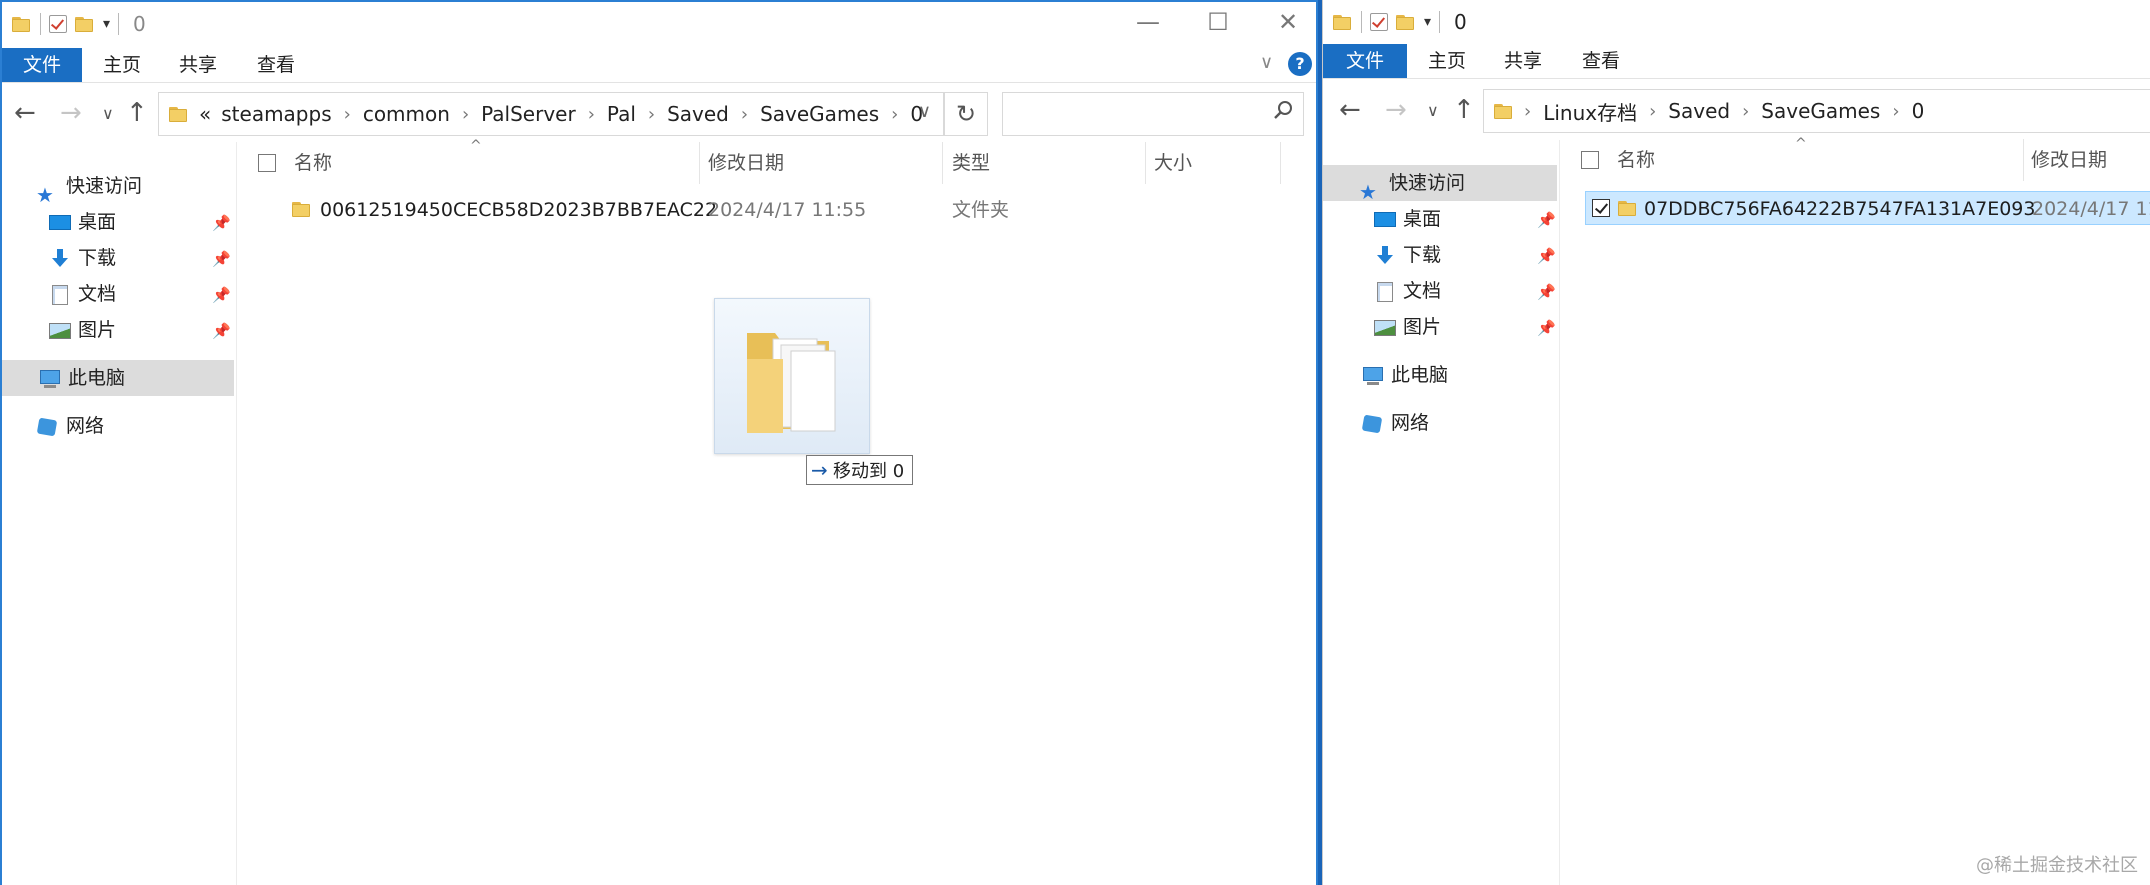 This screenshot has width=2150, height=885. Describe the element at coordinates (528, 114) in the screenshot. I see `breadcrumb-item: PalServer` at that location.